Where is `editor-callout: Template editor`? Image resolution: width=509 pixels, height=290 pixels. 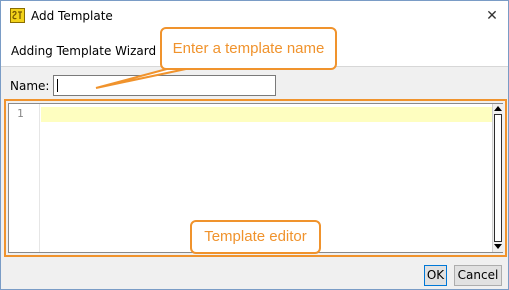 editor-callout: Template editor is located at coordinates (255, 237).